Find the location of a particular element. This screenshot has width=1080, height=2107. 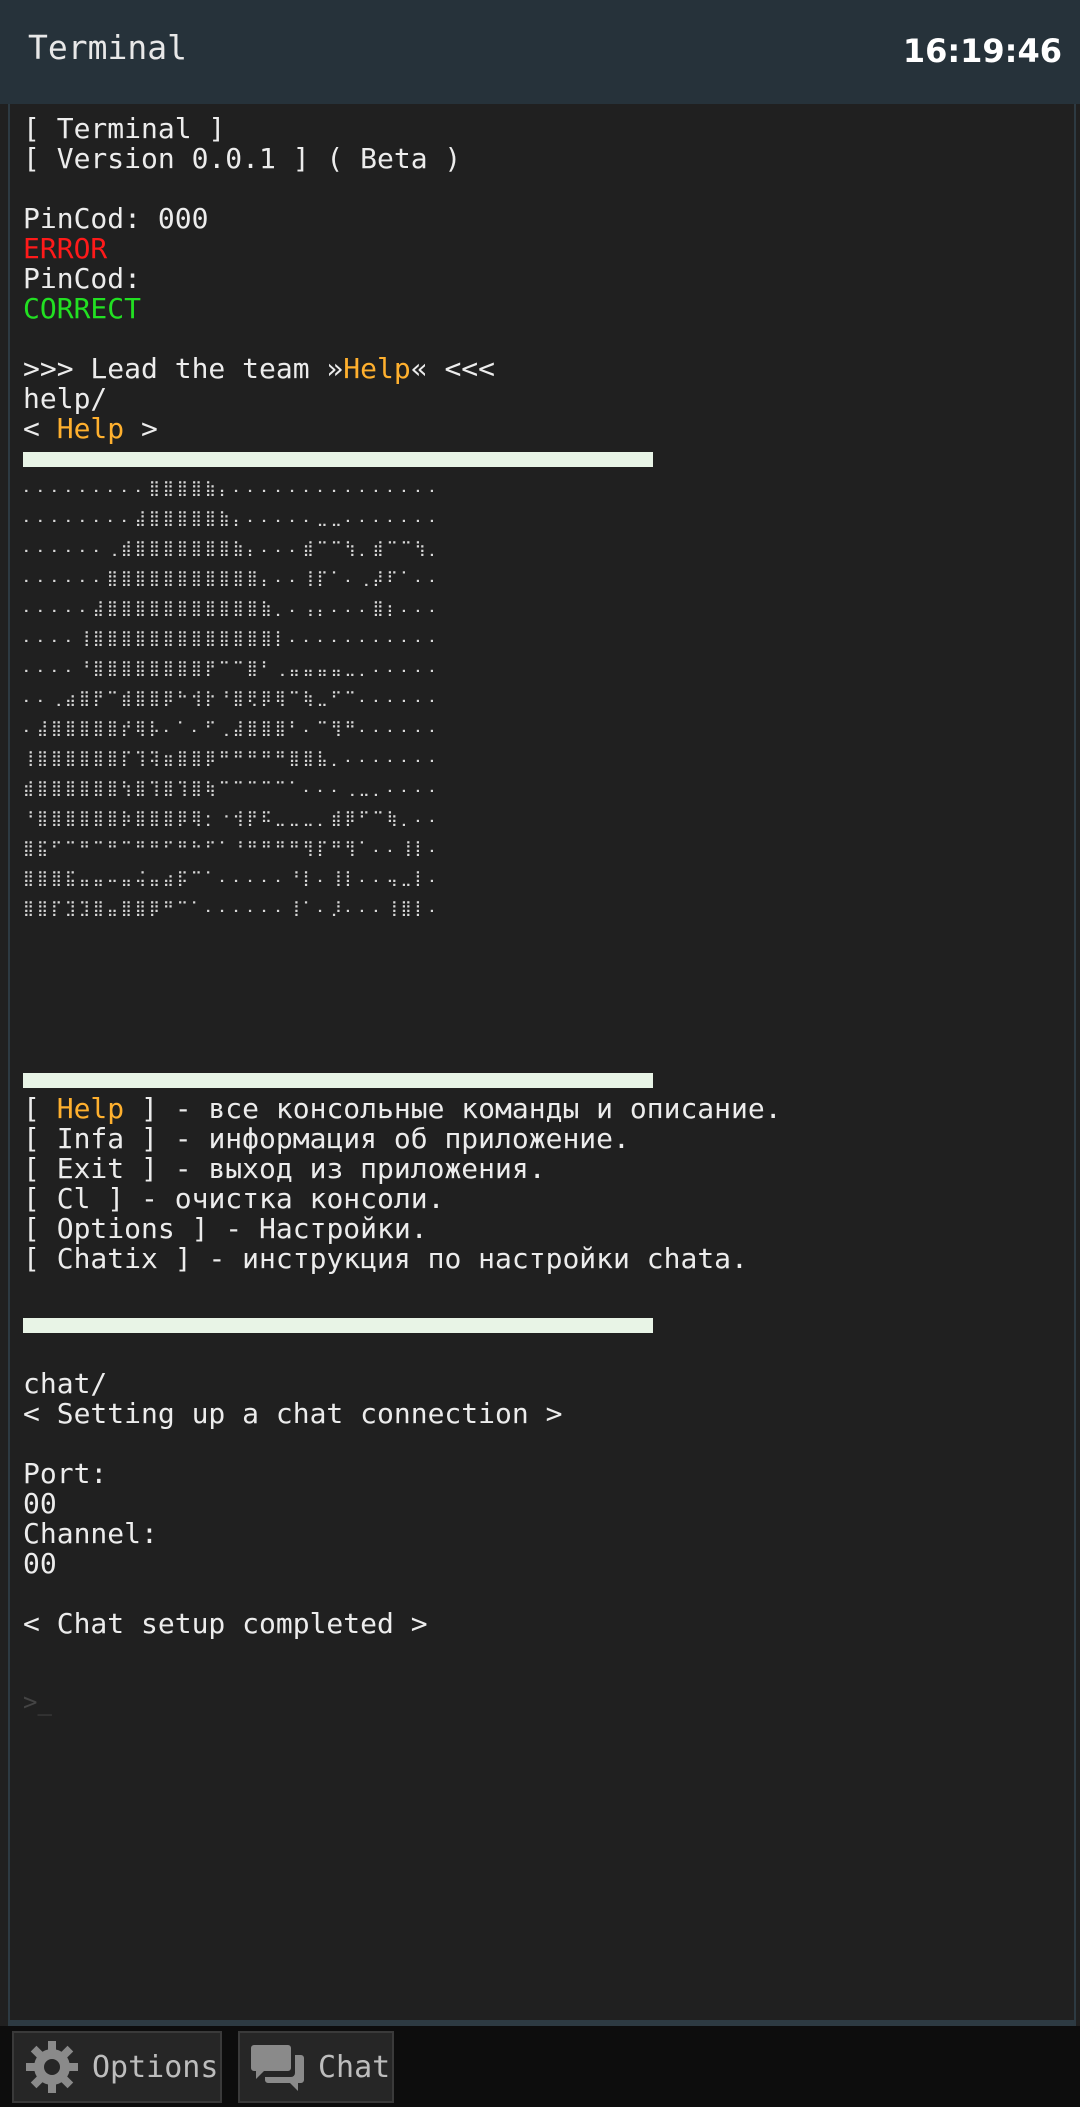

pincode-entry-2: PinCod: is located at coordinates (82, 278).